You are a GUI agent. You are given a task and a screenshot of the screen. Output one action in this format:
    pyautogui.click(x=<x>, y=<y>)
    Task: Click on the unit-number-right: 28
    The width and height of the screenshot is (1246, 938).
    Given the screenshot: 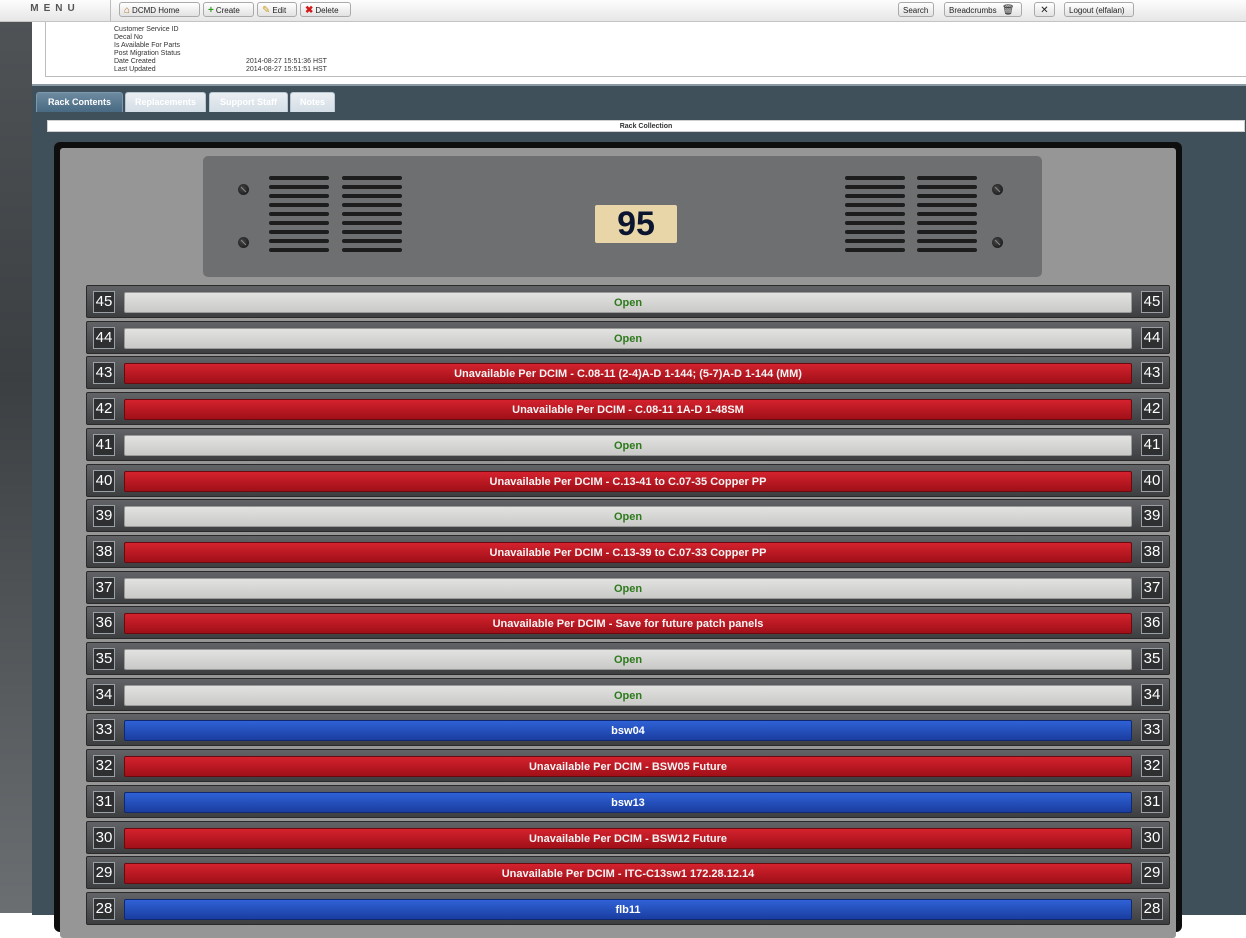 What is the action you would take?
    pyautogui.click(x=1152, y=908)
    